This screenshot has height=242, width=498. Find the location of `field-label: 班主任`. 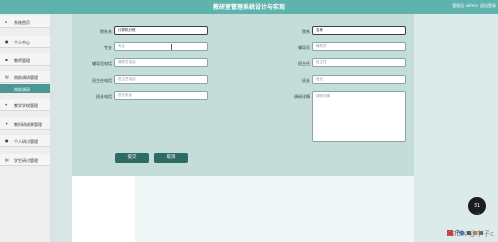

field-label: 班主任 is located at coordinates (304, 63).